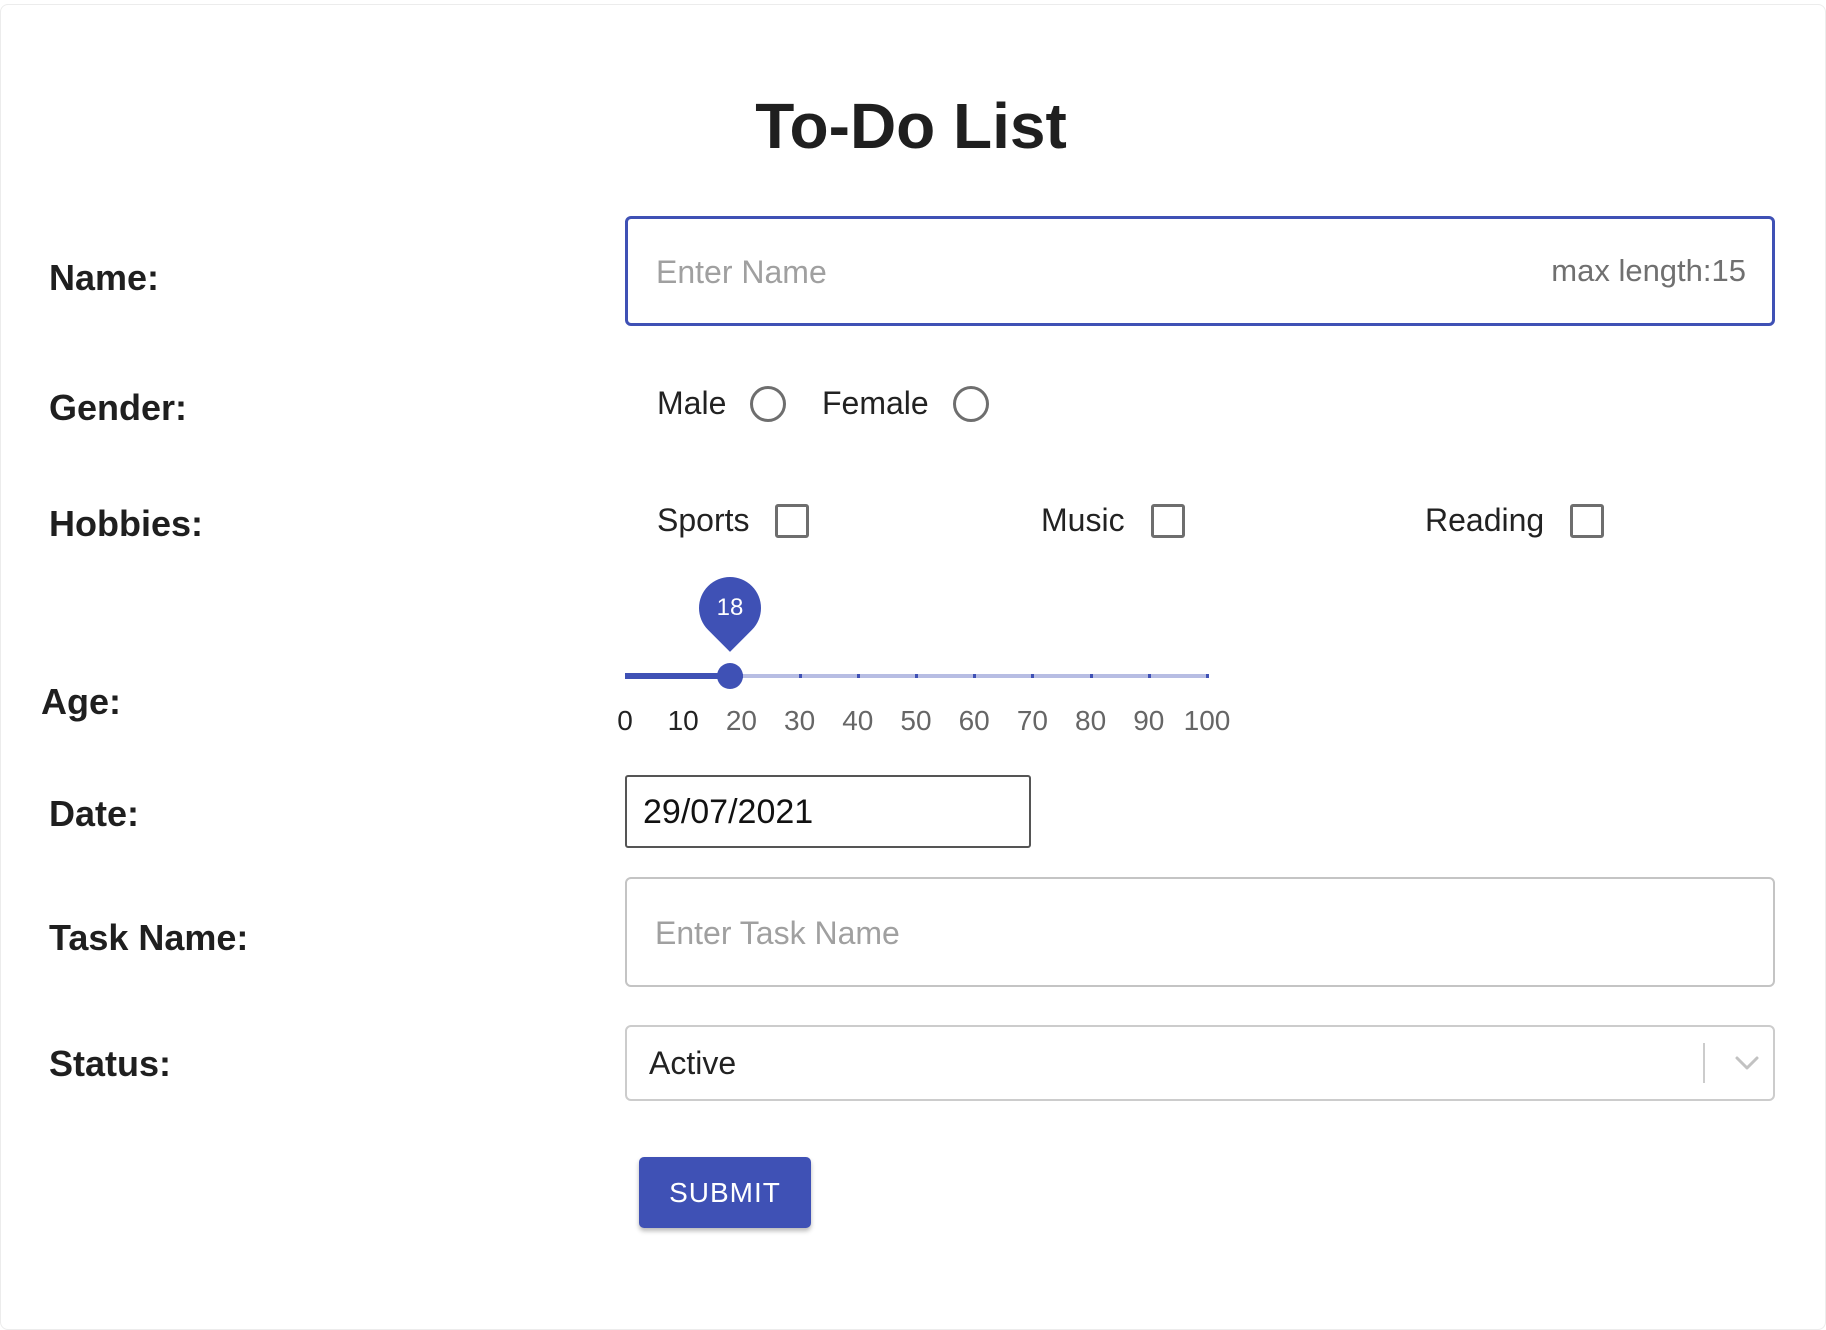  What do you see at coordinates (1648, 270) in the screenshot?
I see `name-max-length-hint: max length:15` at bounding box center [1648, 270].